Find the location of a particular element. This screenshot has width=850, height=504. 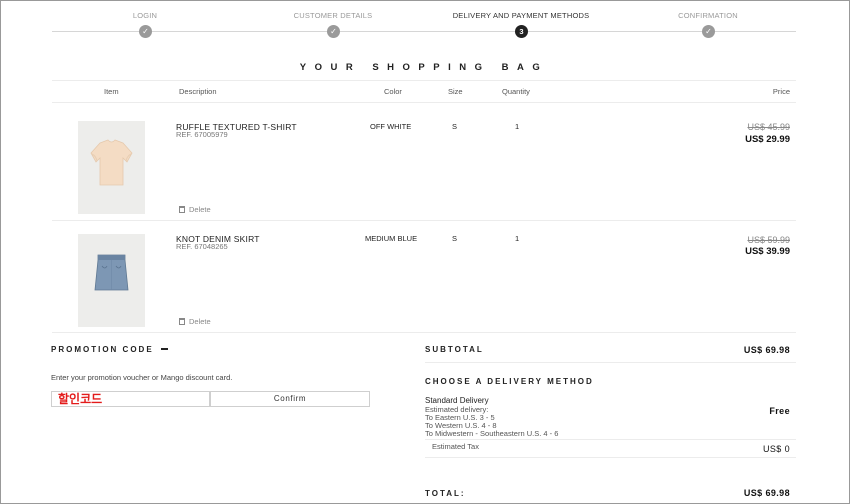

promo-overlay-label: 할인코드 is located at coordinates (80, 399).